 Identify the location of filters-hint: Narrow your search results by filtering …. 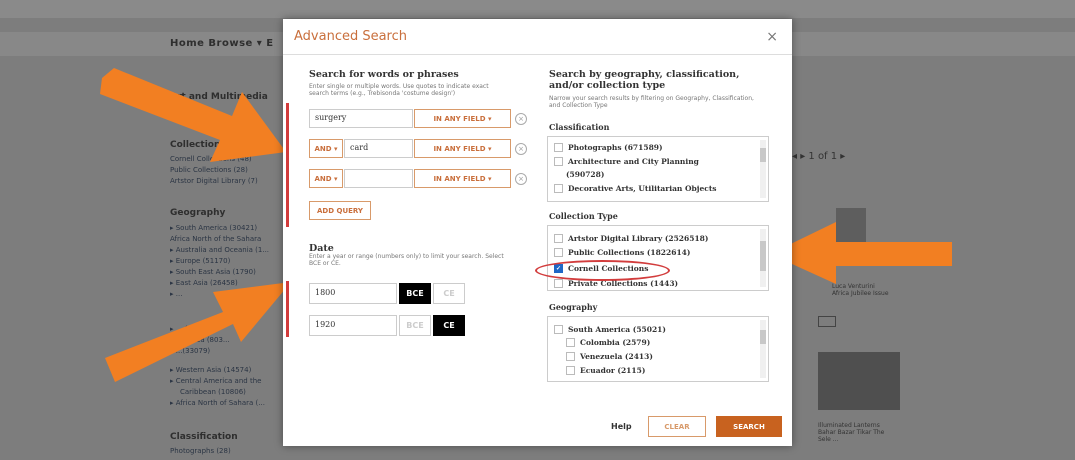
(651, 102).